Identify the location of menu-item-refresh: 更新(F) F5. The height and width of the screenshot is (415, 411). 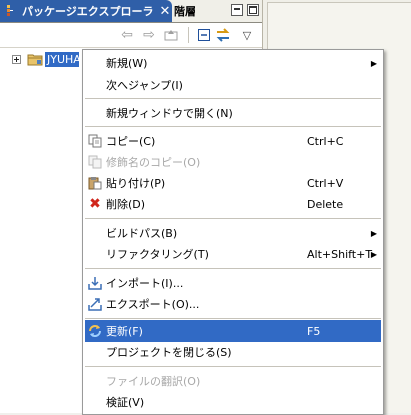
(233, 331).